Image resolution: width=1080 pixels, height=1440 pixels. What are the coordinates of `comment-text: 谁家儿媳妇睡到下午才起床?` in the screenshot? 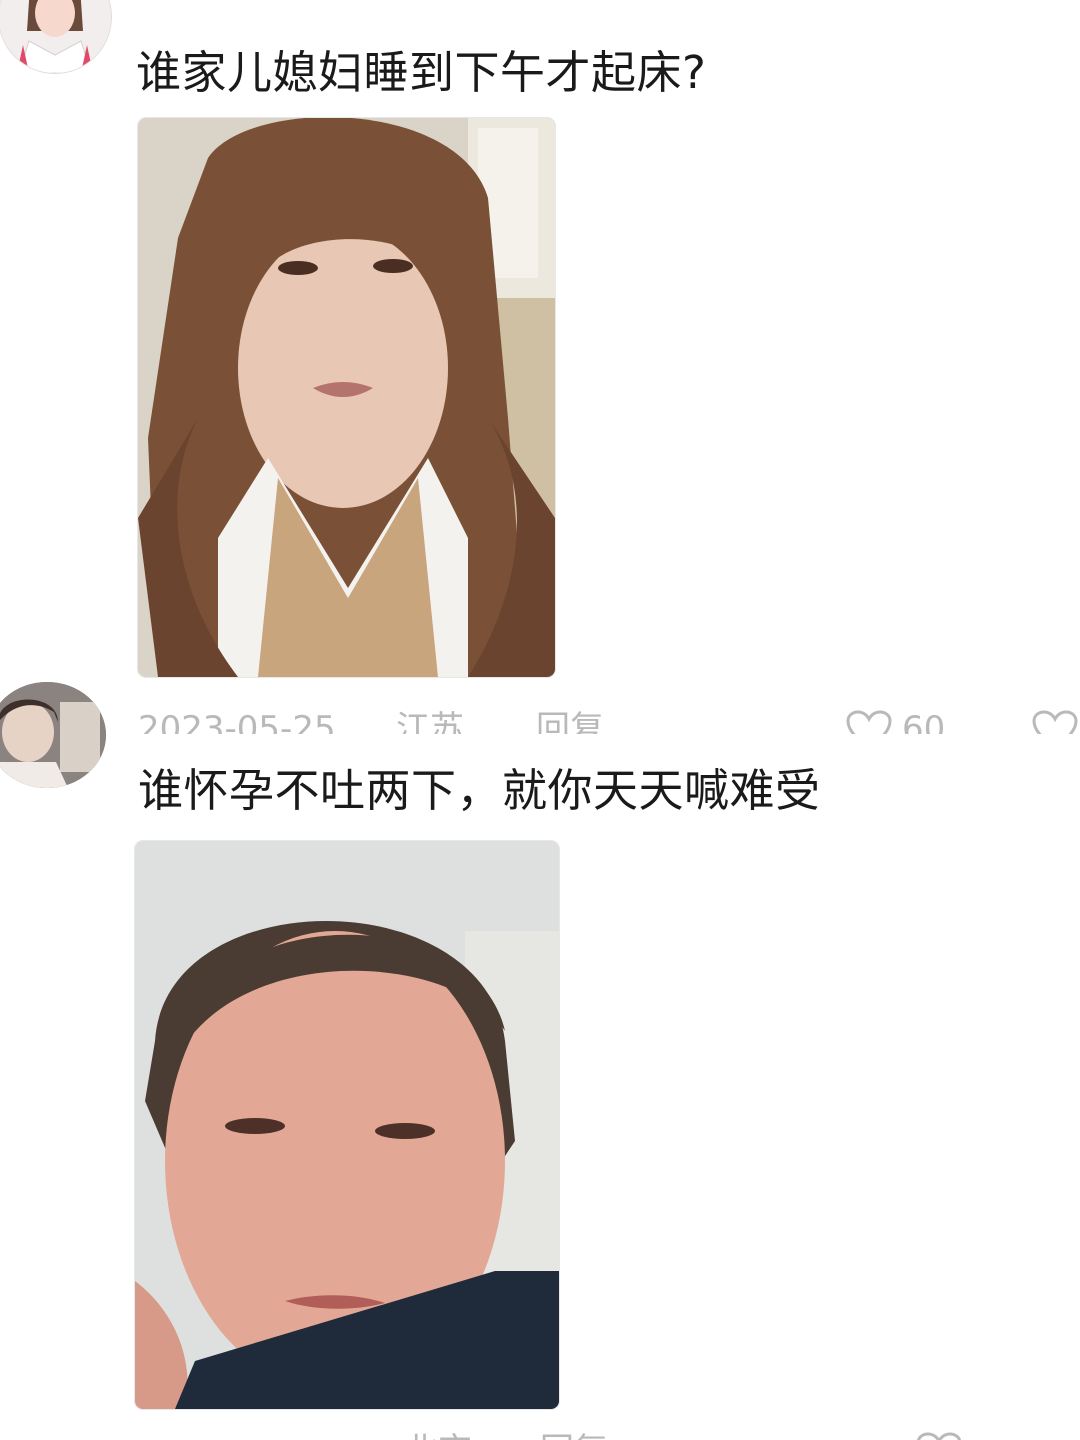 It's located at (421, 72).